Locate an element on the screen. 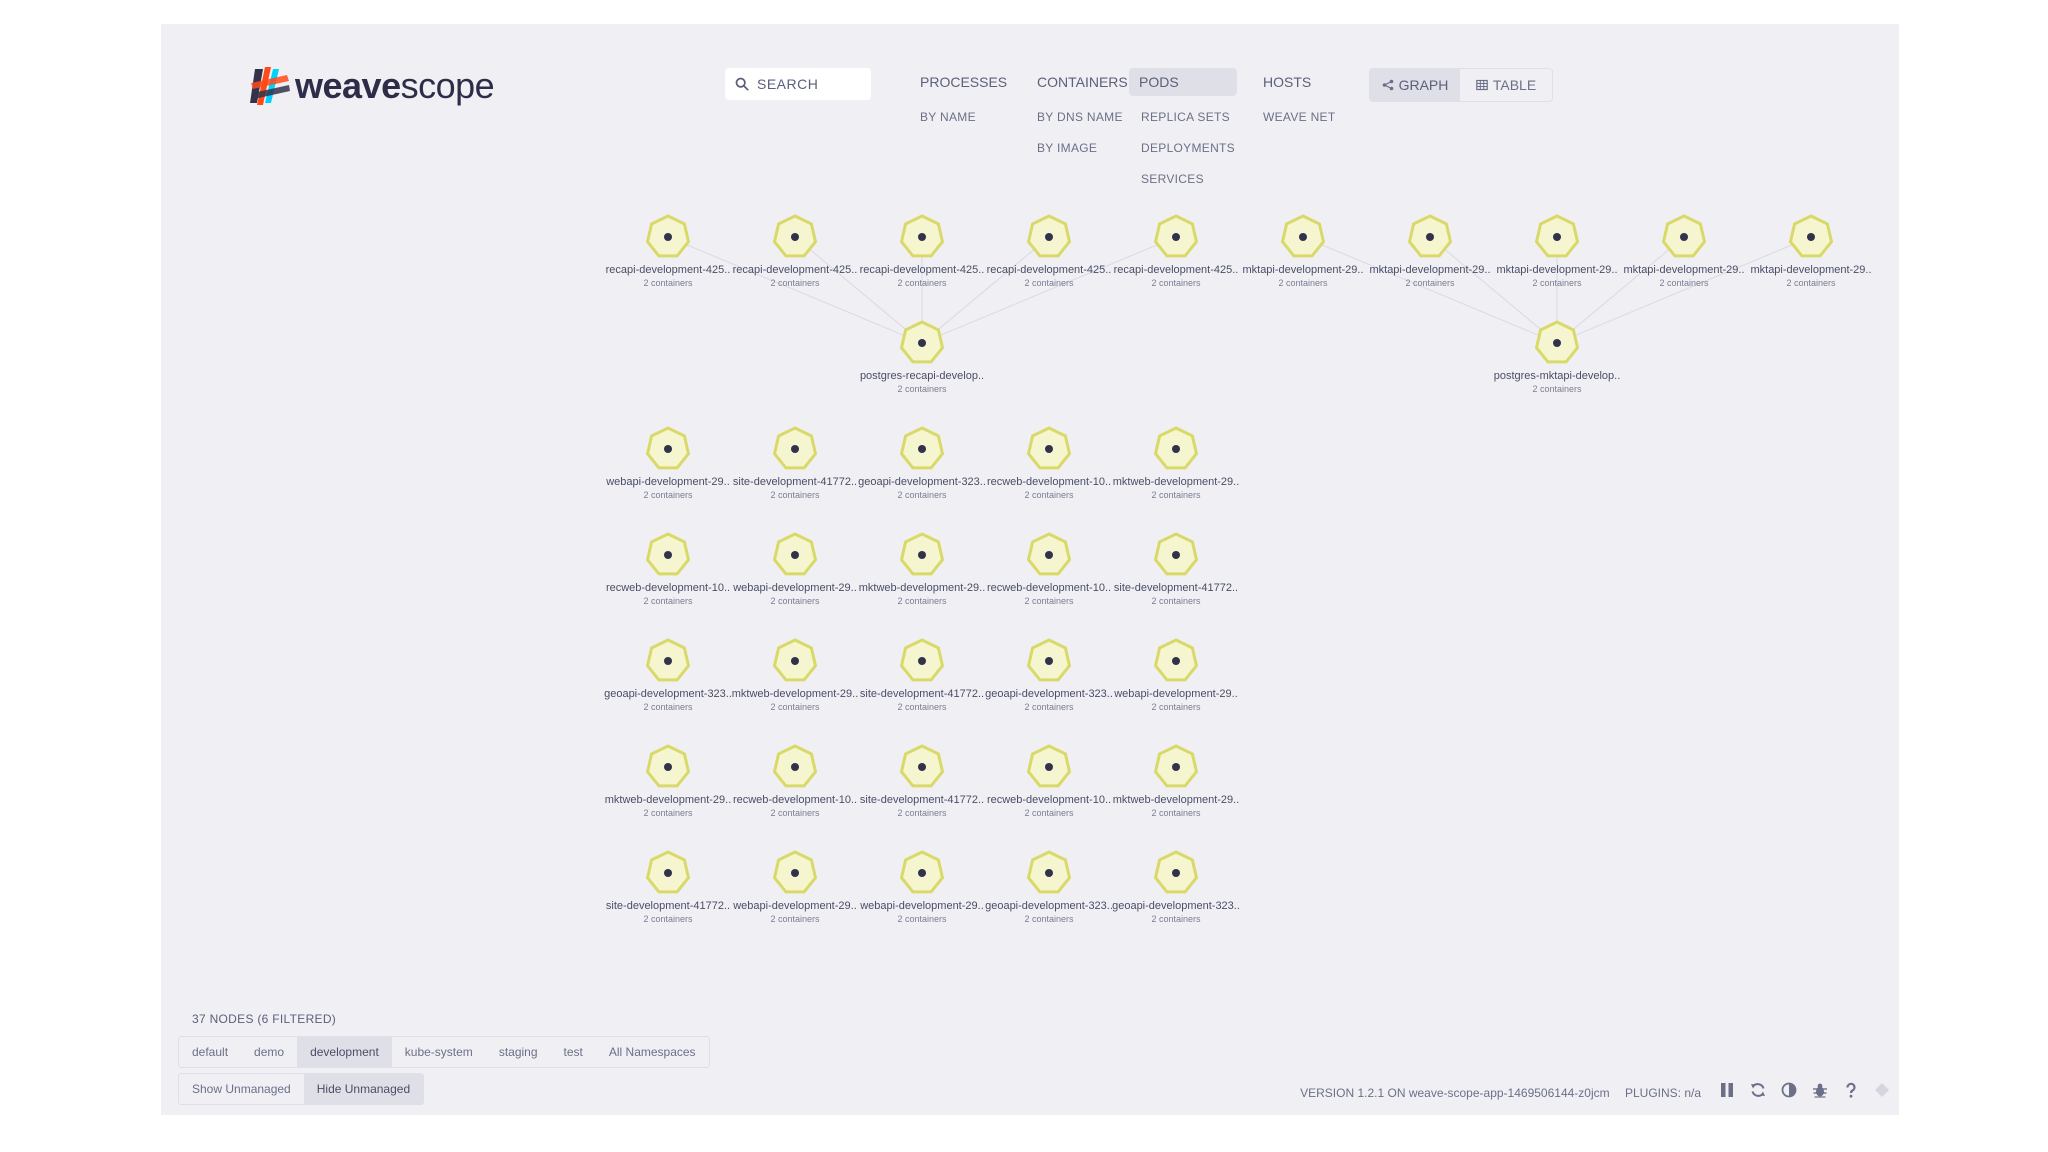  namespace-demo: demo is located at coordinates (269, 1052).